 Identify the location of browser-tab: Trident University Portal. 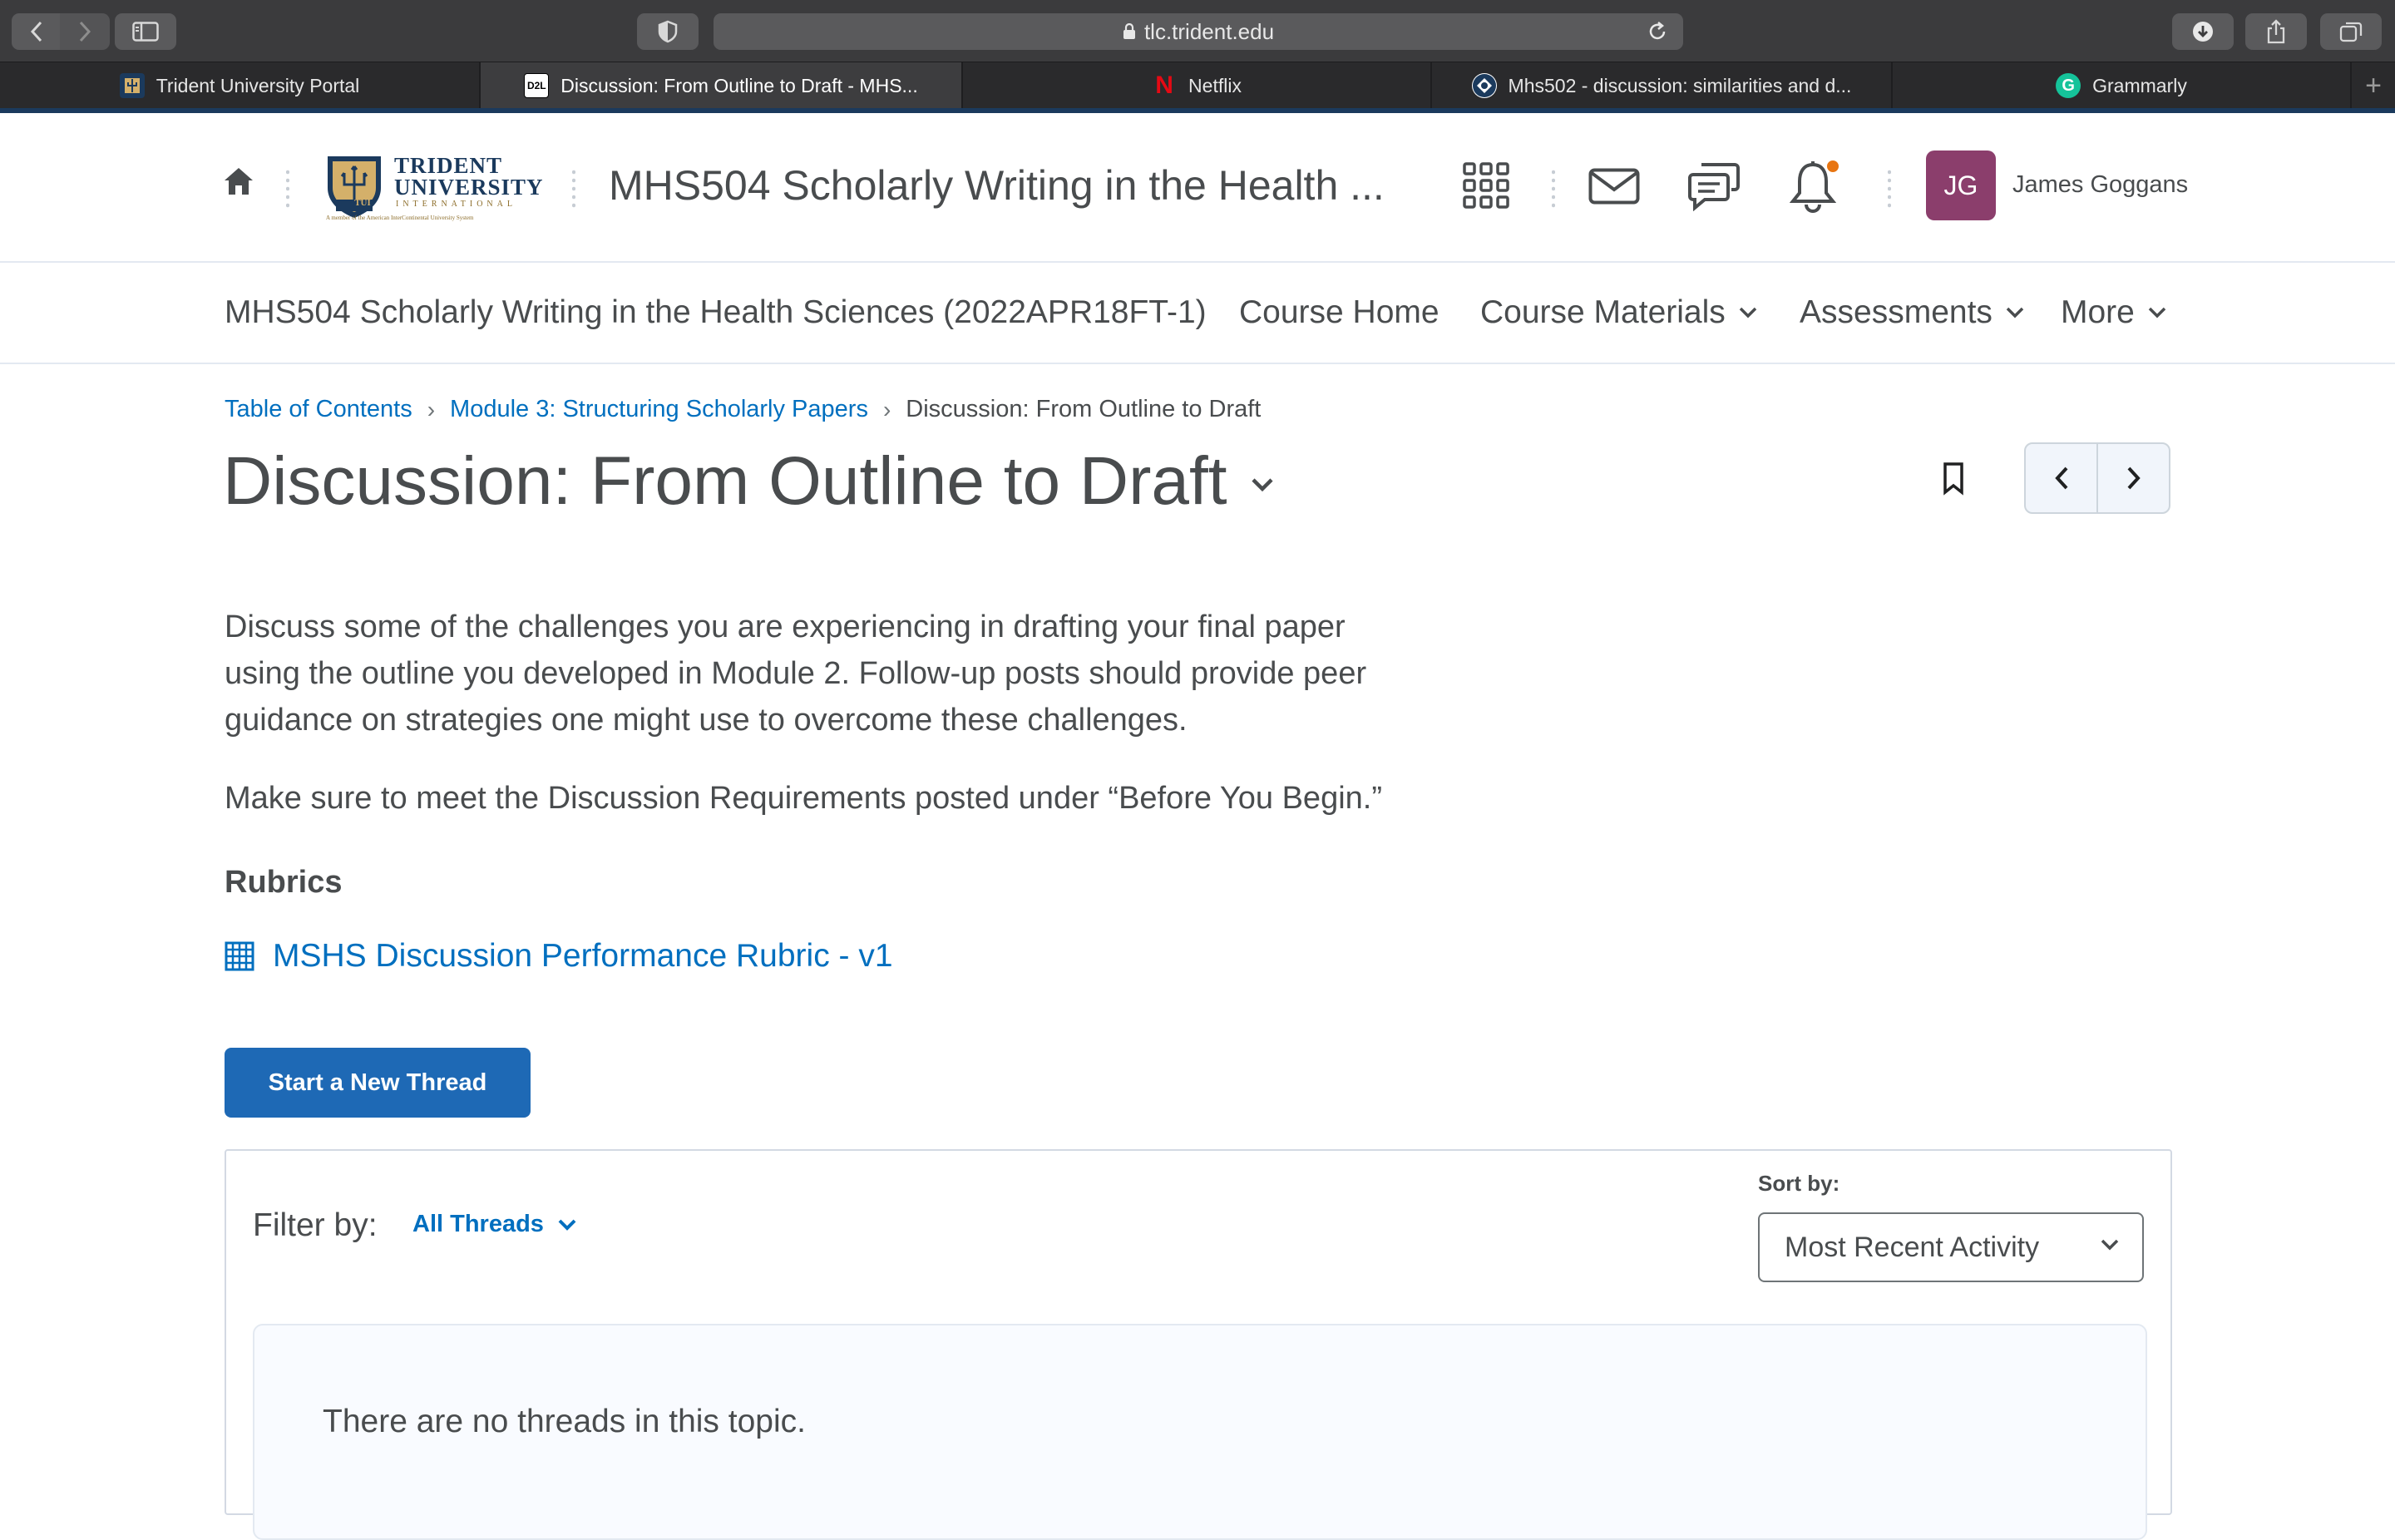
(240, 85).